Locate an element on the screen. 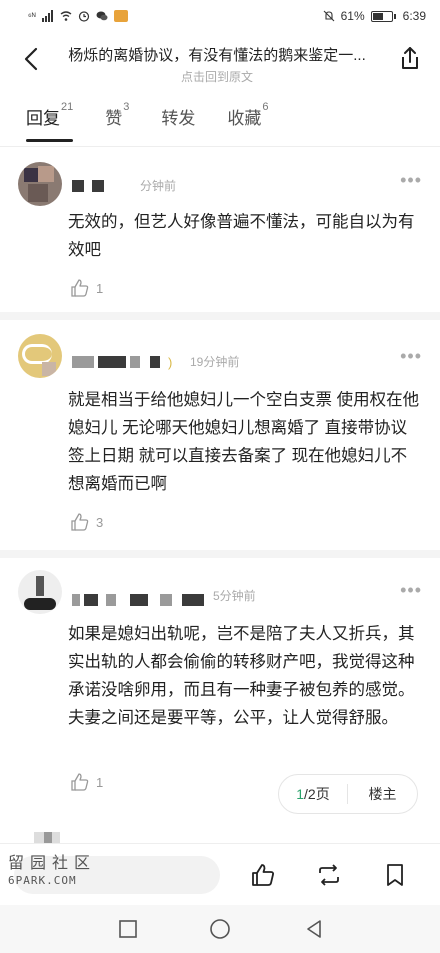 The image size is (440, 953). like-count: 3 is located at coordinates (100, 522).